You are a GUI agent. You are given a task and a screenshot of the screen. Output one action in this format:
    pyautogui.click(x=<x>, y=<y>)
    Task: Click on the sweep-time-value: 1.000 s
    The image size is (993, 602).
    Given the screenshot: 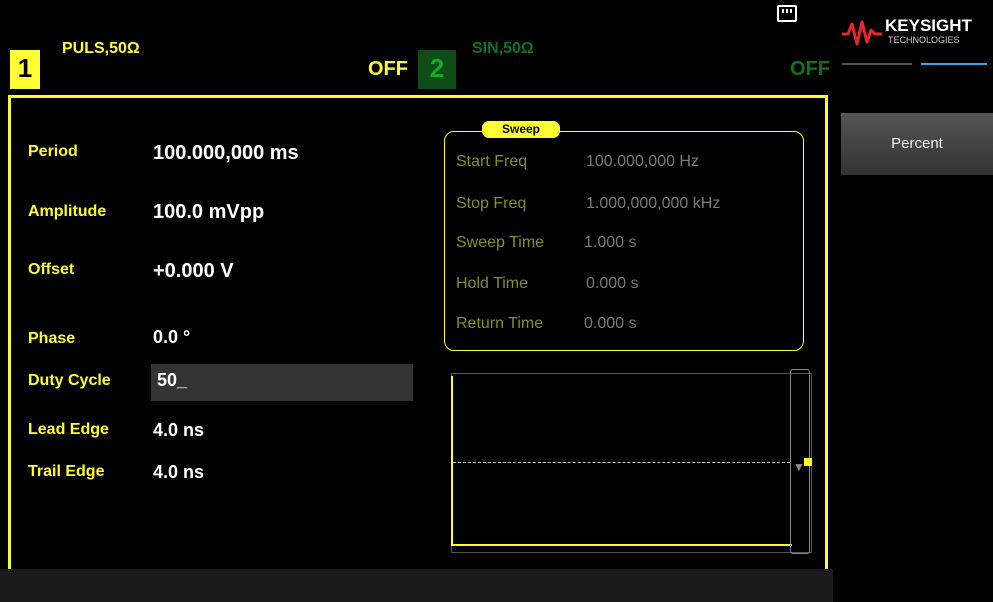 What is the action you would take?
    pyautogui.click(x=610, y=242)
    